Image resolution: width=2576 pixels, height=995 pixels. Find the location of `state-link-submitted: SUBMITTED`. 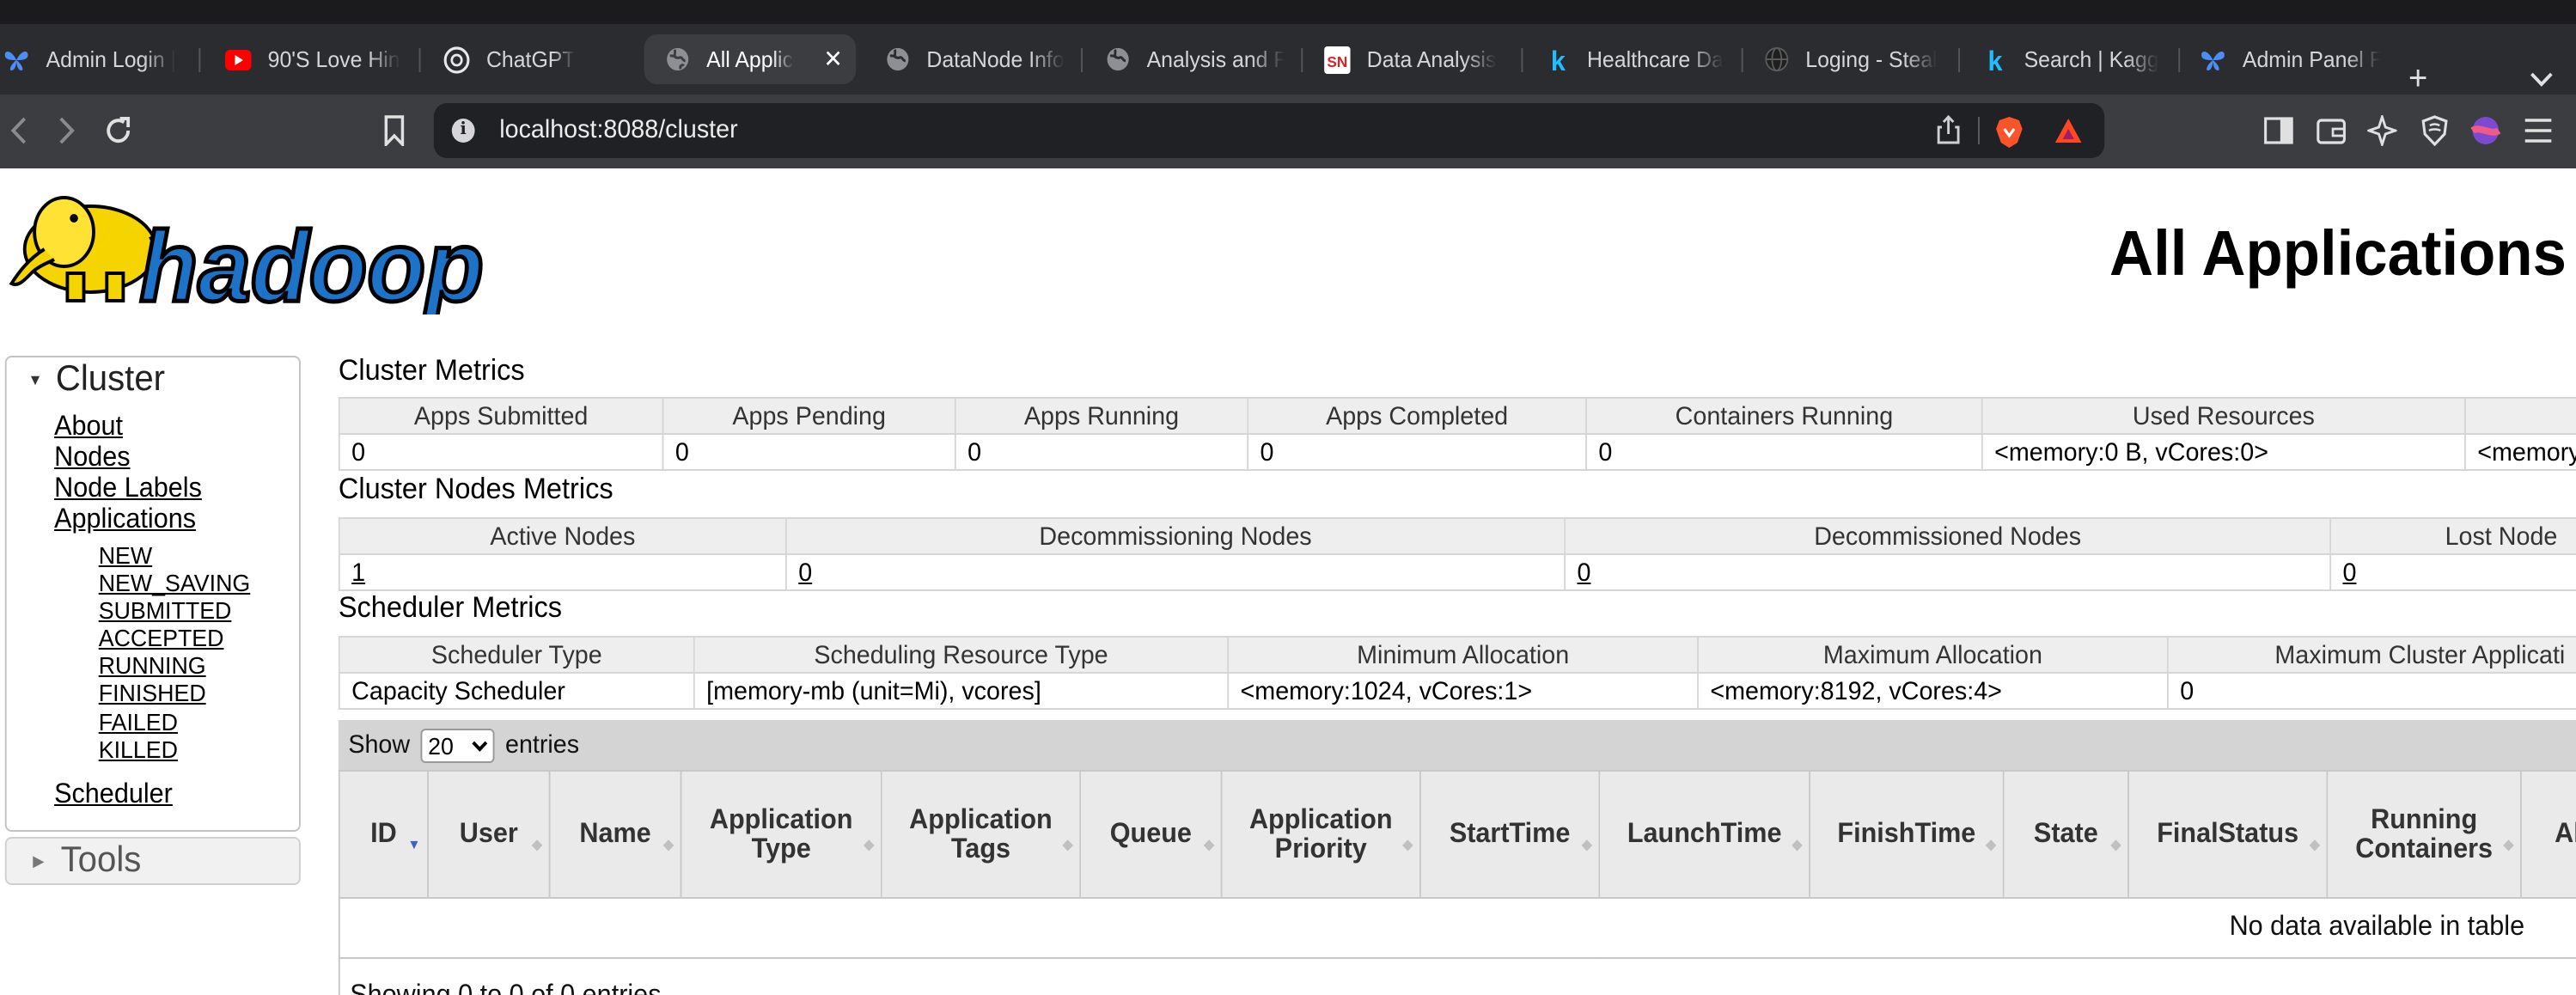

state-link-submitted: SUBMITTED is located at coordinates (175, 610).